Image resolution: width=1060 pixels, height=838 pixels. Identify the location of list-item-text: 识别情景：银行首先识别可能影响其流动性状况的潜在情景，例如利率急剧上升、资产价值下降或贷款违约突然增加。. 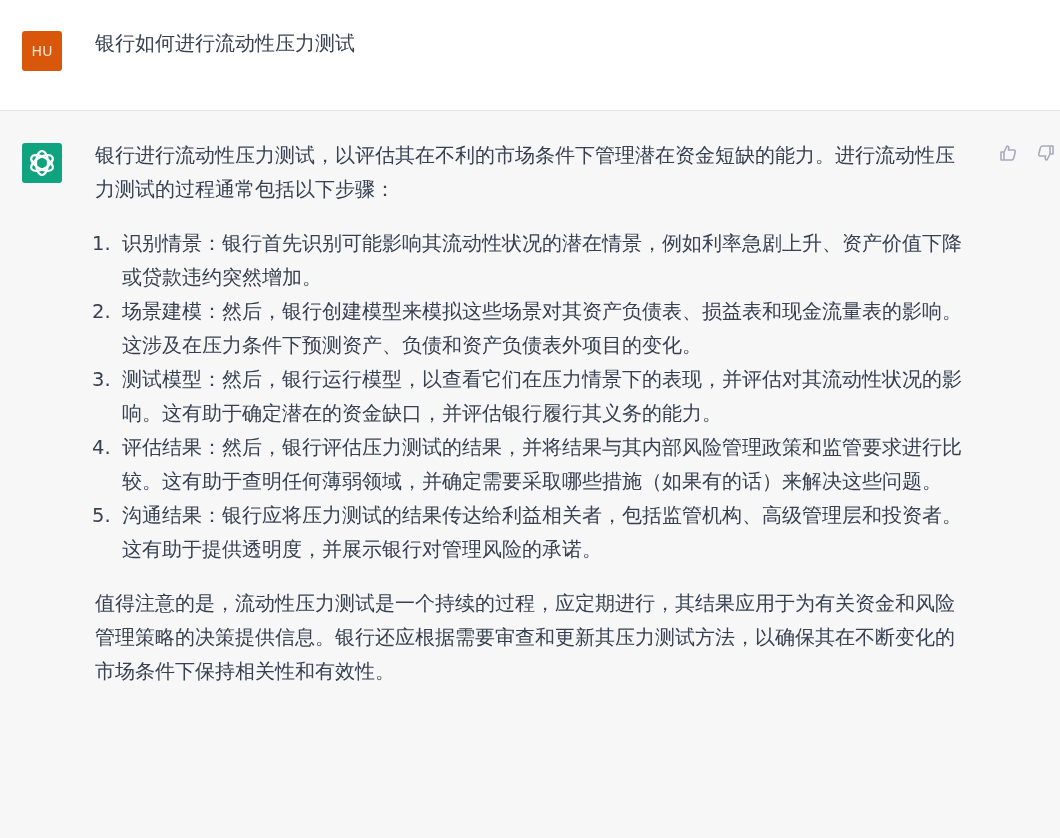
(542, 261).